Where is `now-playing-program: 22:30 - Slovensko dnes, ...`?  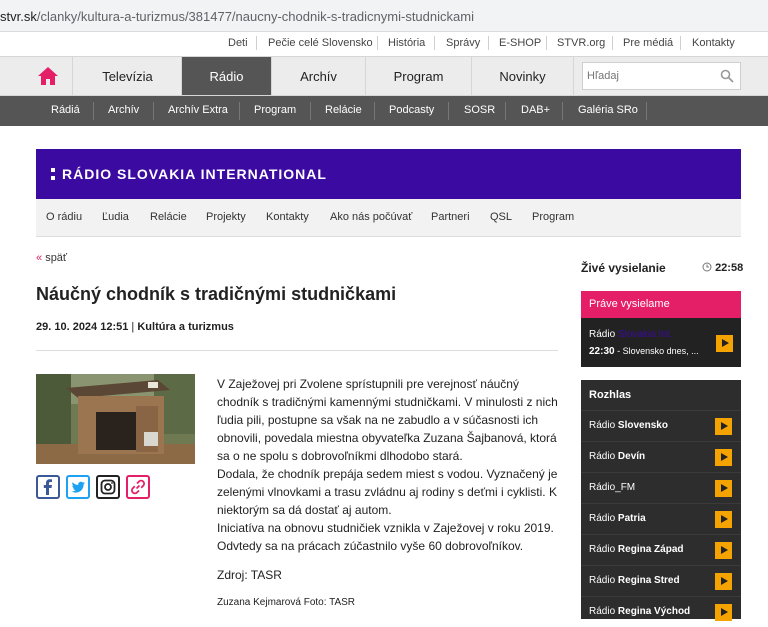
now-playing-program: 22:30 - Slovensko dnes, ... is located at coordinates (644, 351).